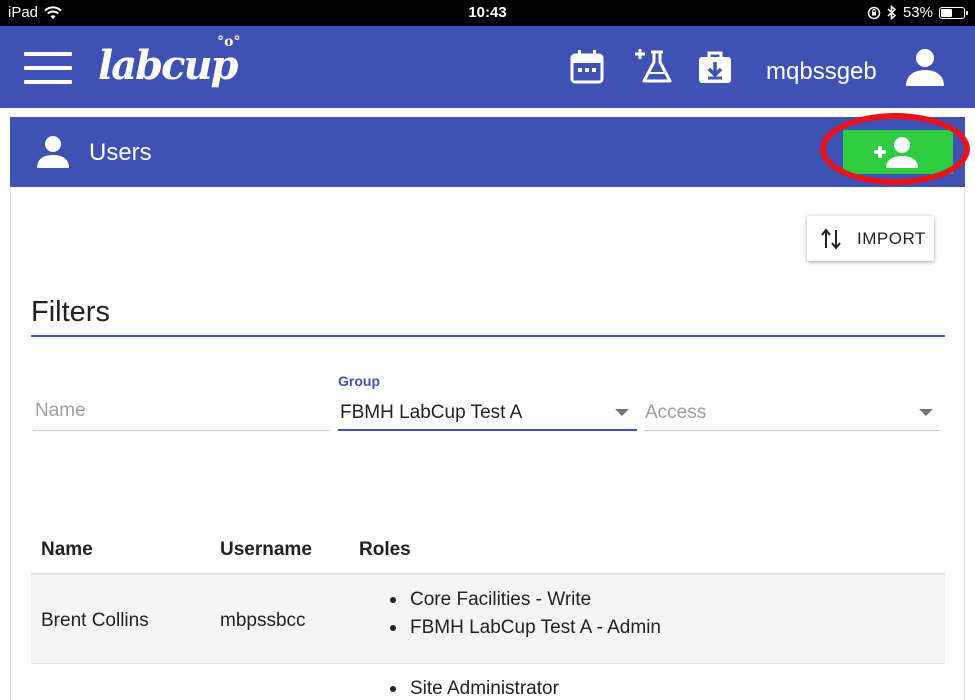  I want to click on menu-icon, so click(48, 68).